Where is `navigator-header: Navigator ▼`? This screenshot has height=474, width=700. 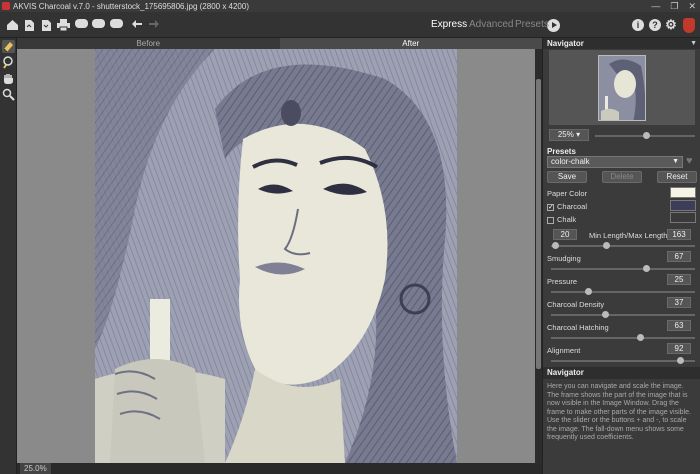
navigator-header: Navigator ▼ is located at coordinates (621, 43).